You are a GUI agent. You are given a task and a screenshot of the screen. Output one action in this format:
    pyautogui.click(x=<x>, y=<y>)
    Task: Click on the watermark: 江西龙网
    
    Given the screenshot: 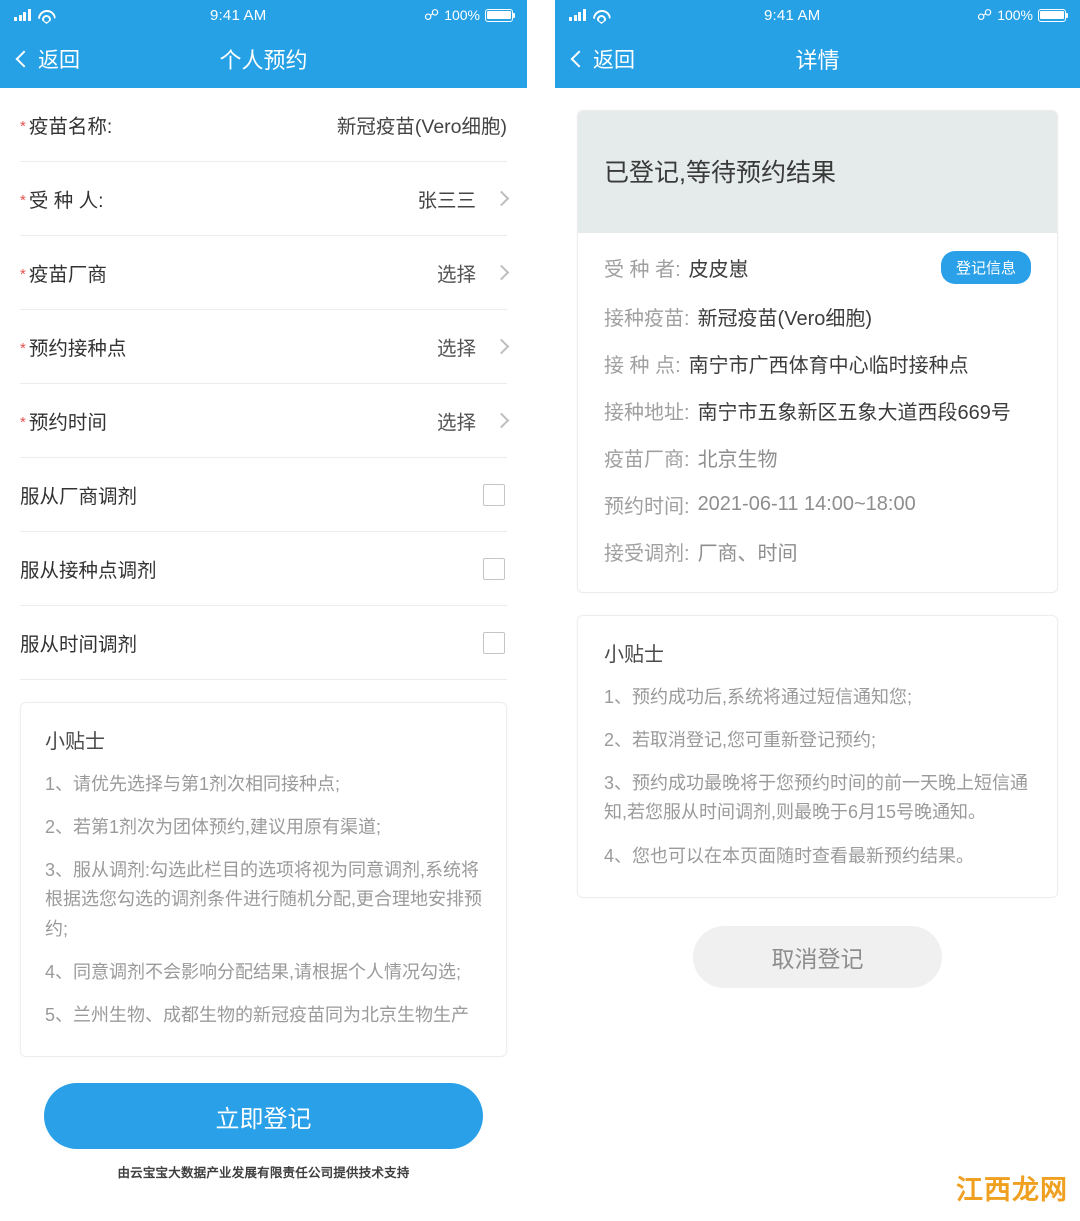 What is the action you would take?
    pyautogui.click(x=1012, y=1191)
    